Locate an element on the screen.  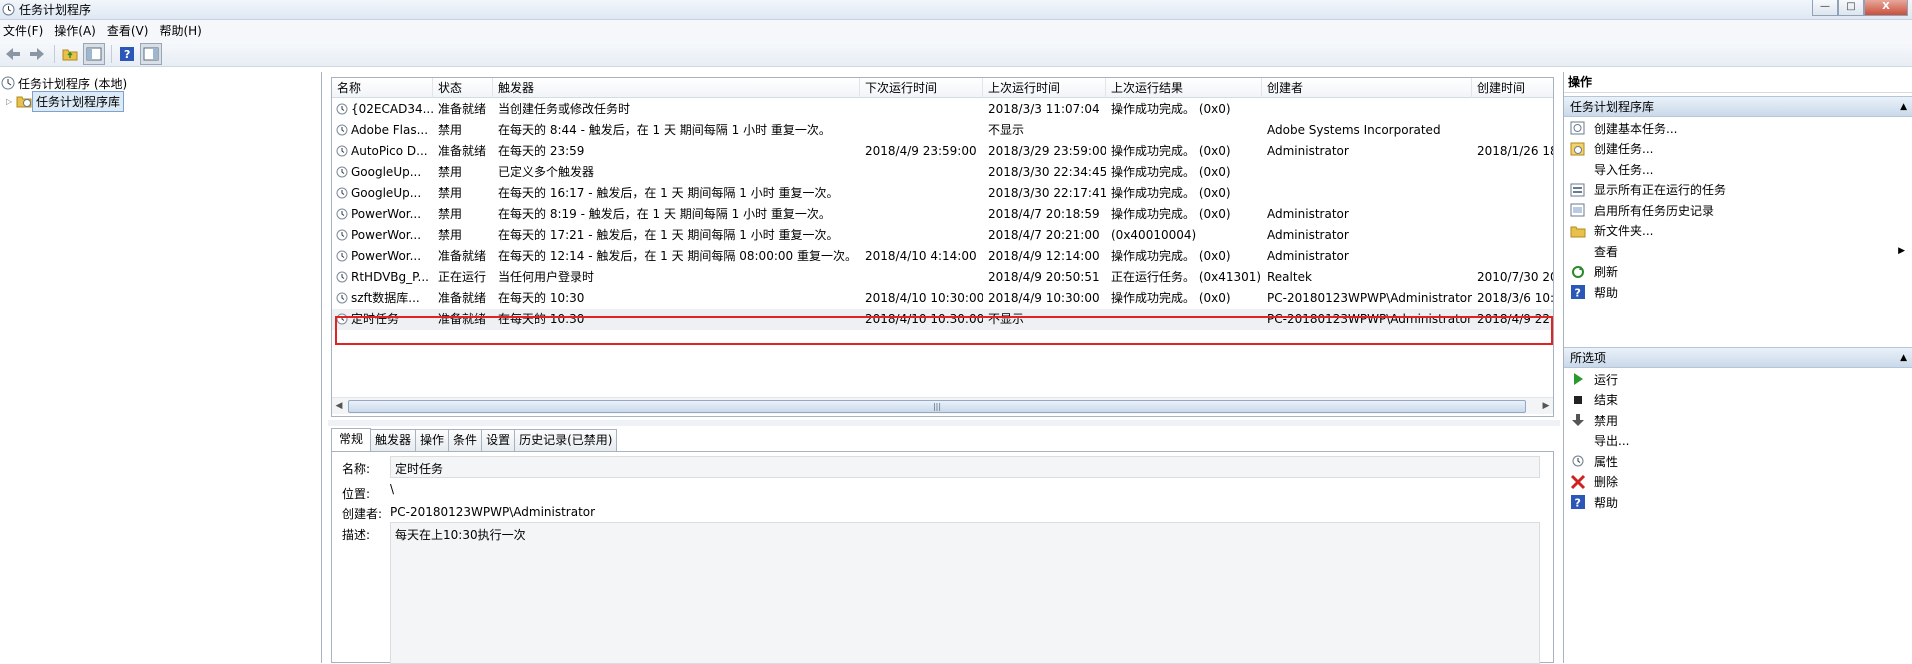
pane-splitter is located at coordinates (944, 423).